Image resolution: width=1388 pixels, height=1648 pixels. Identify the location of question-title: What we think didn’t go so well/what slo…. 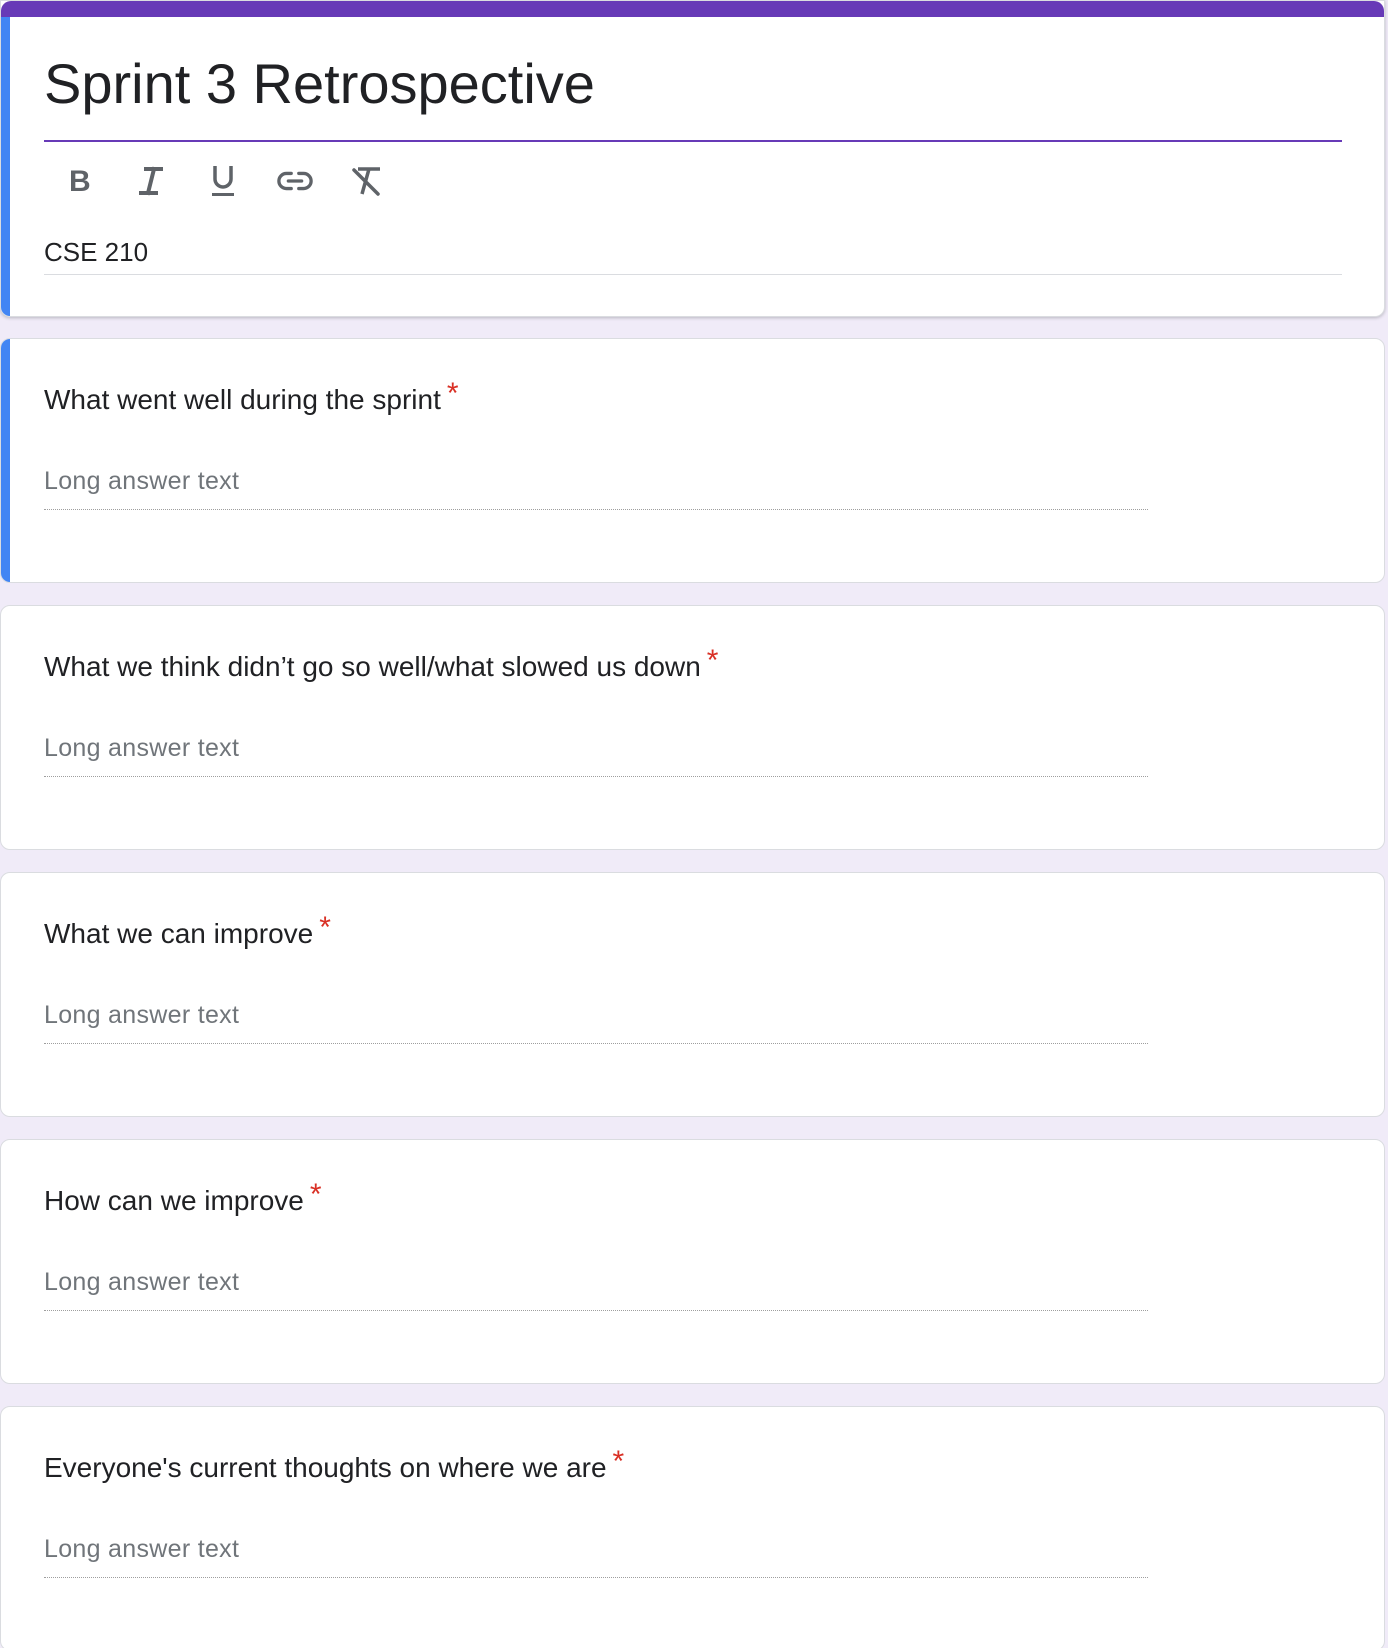
(381, 664).